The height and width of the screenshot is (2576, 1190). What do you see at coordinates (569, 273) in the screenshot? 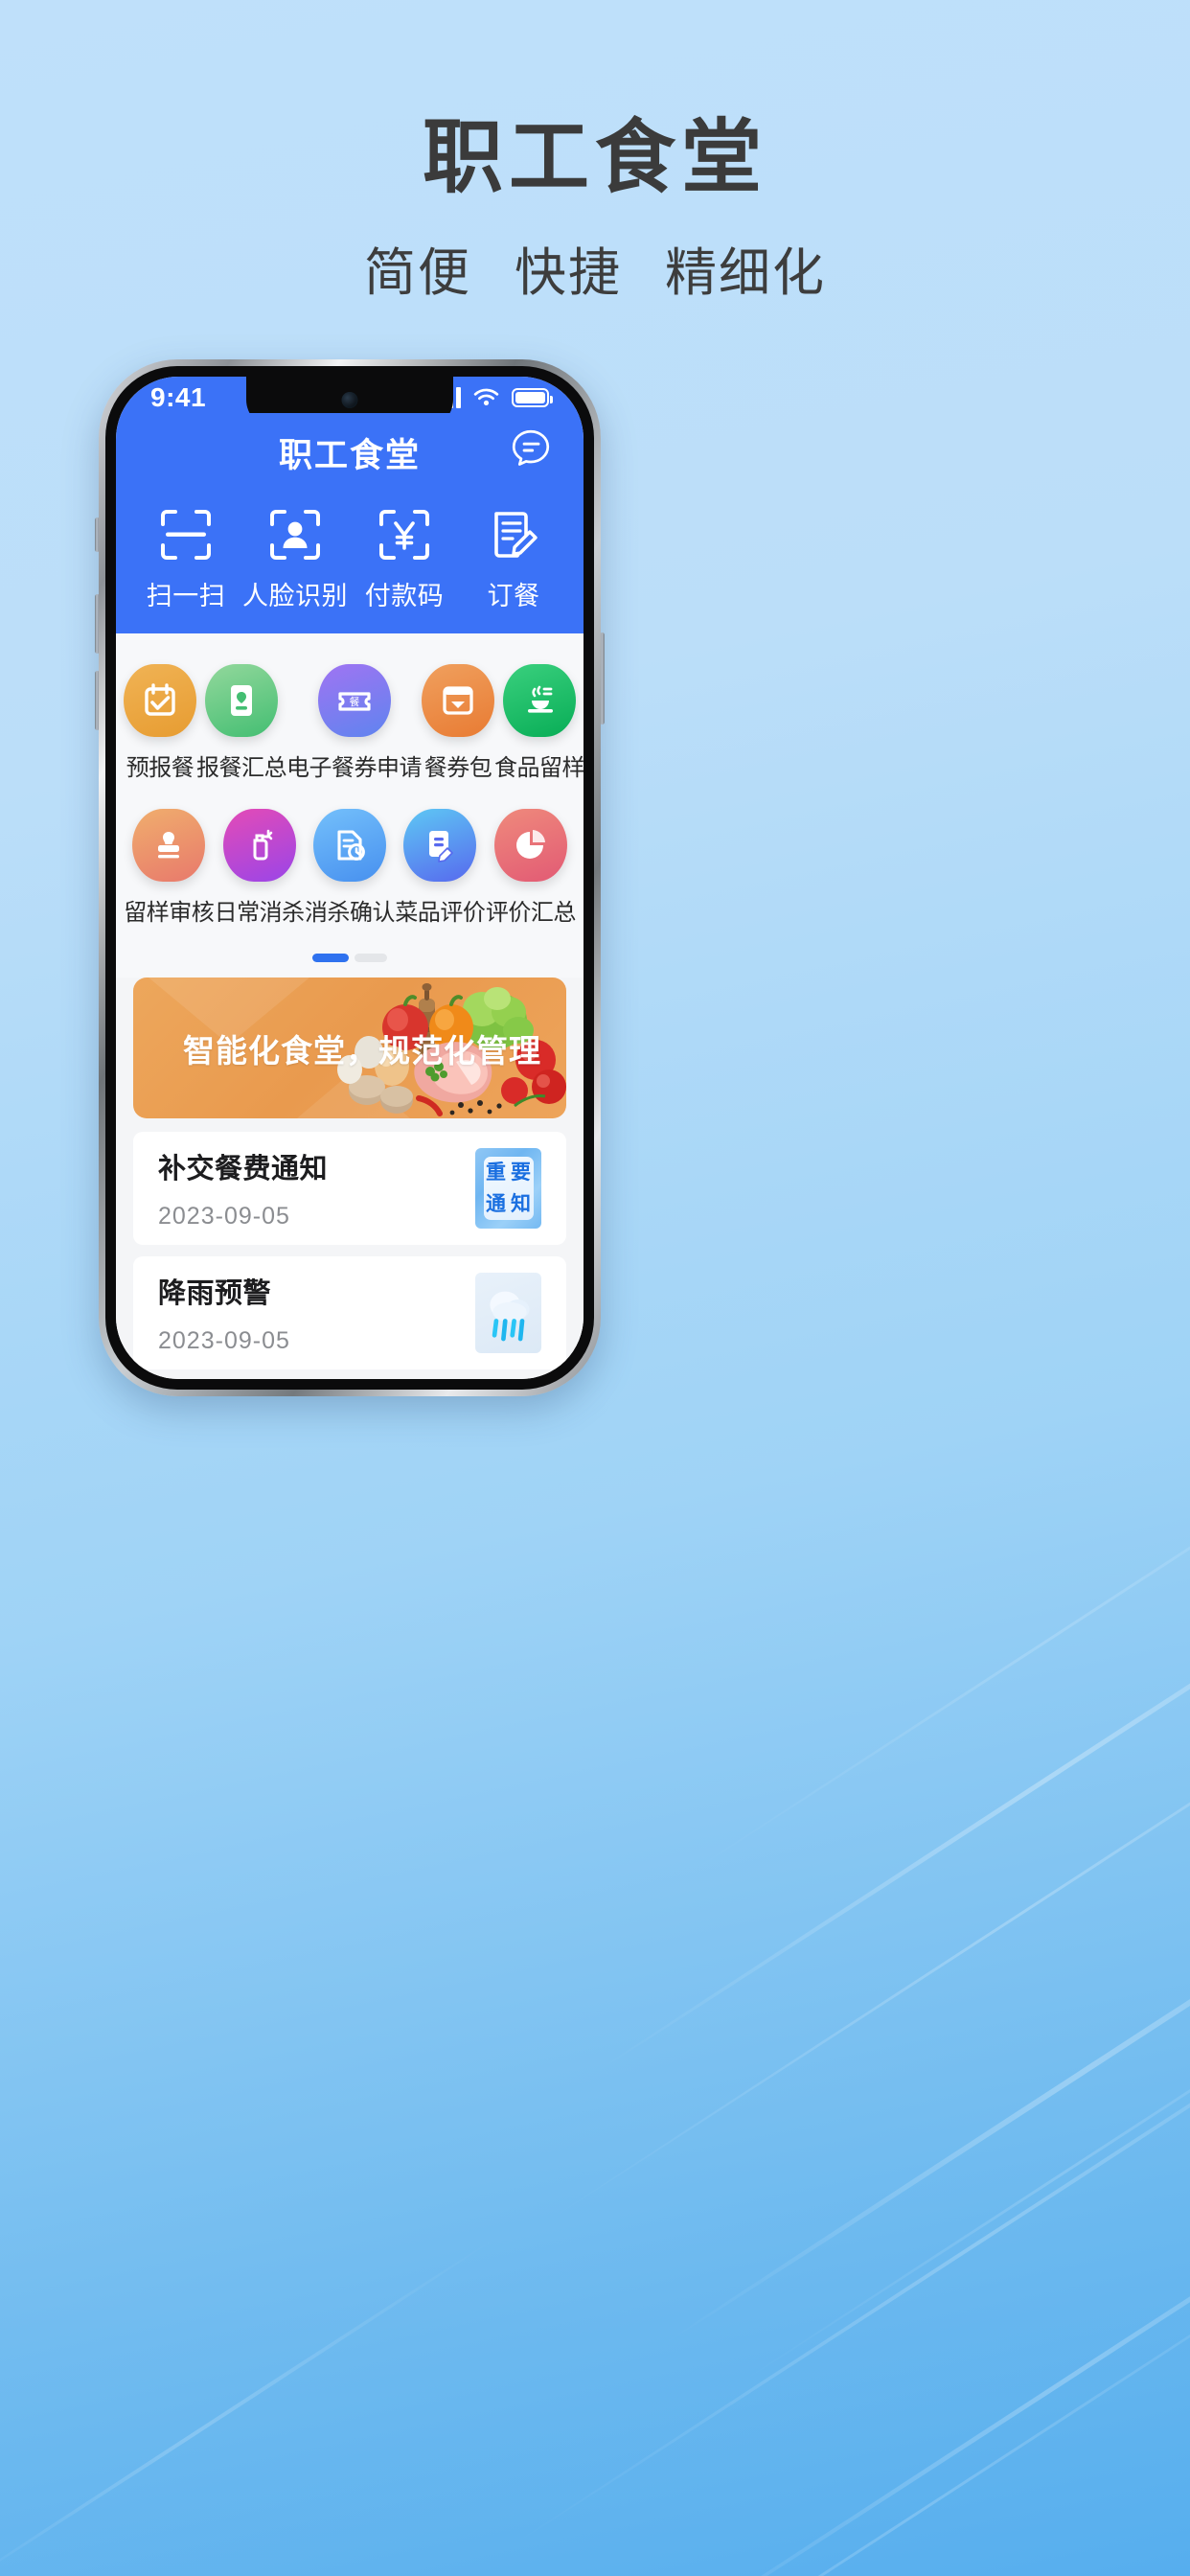
I see `subtitle-word-2: 快捷` at bounding box center [569, 273].